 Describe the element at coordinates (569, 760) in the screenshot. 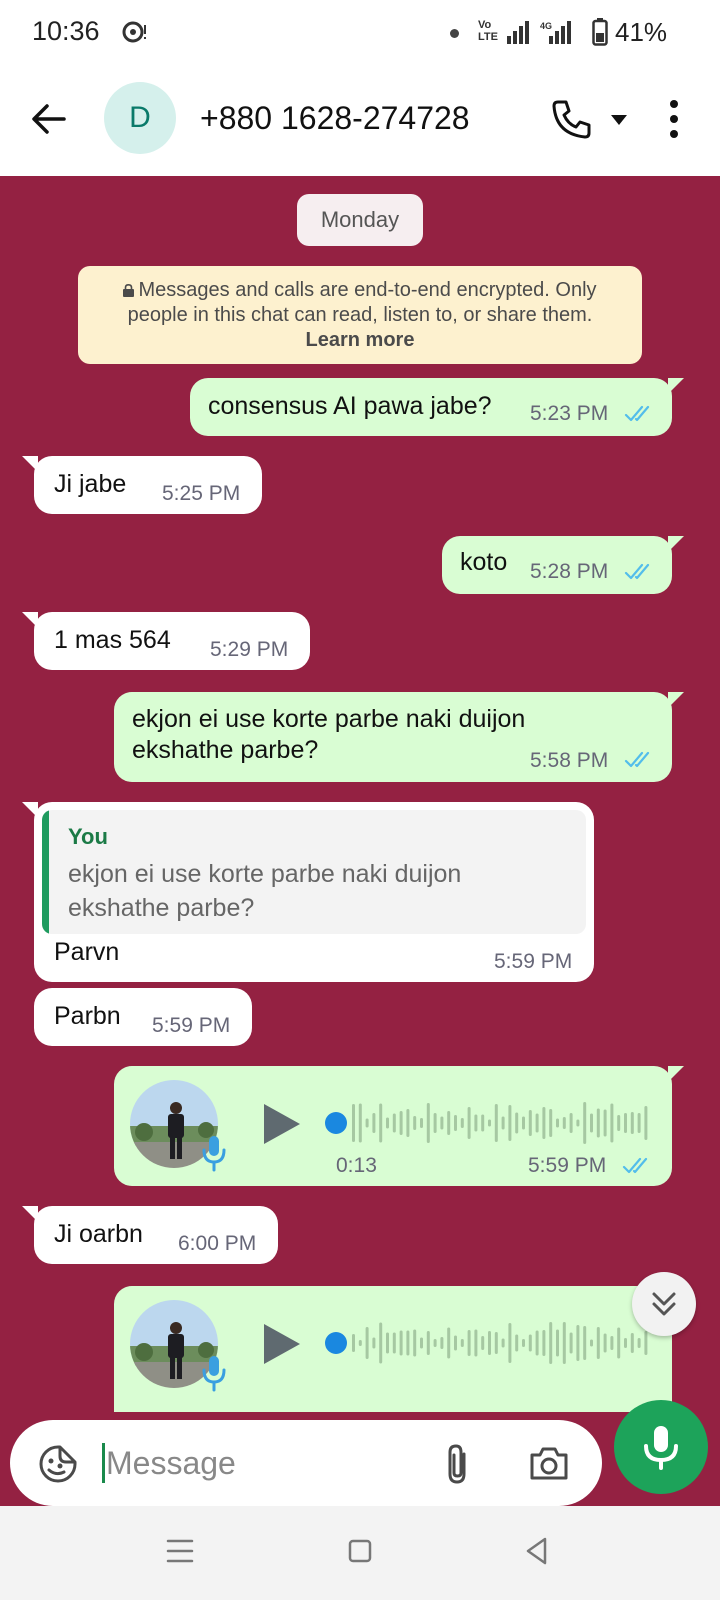

I see `message-time: 5:58 PM` at that location.